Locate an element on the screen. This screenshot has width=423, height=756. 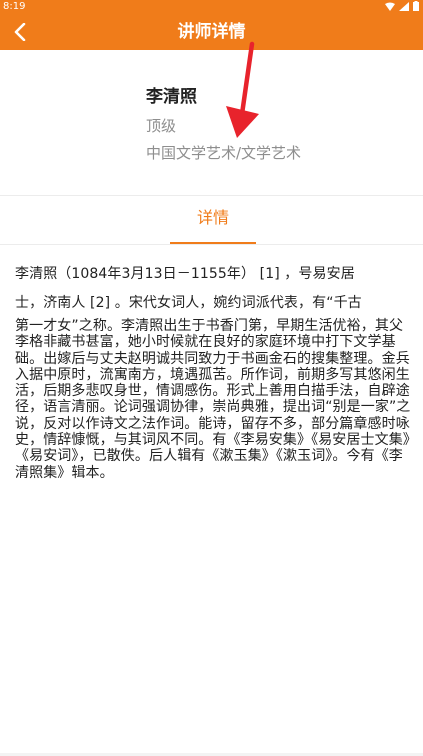
tab-divider is located at coordinates (211, 244).